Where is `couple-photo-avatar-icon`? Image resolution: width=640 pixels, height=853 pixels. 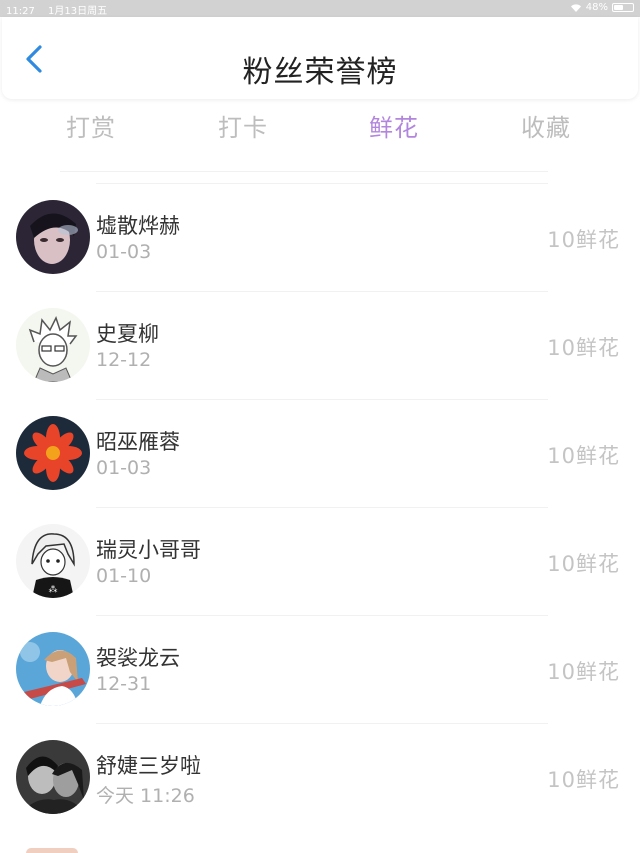 couple-photo-avatar-icon is located at coordinates (53, 777).